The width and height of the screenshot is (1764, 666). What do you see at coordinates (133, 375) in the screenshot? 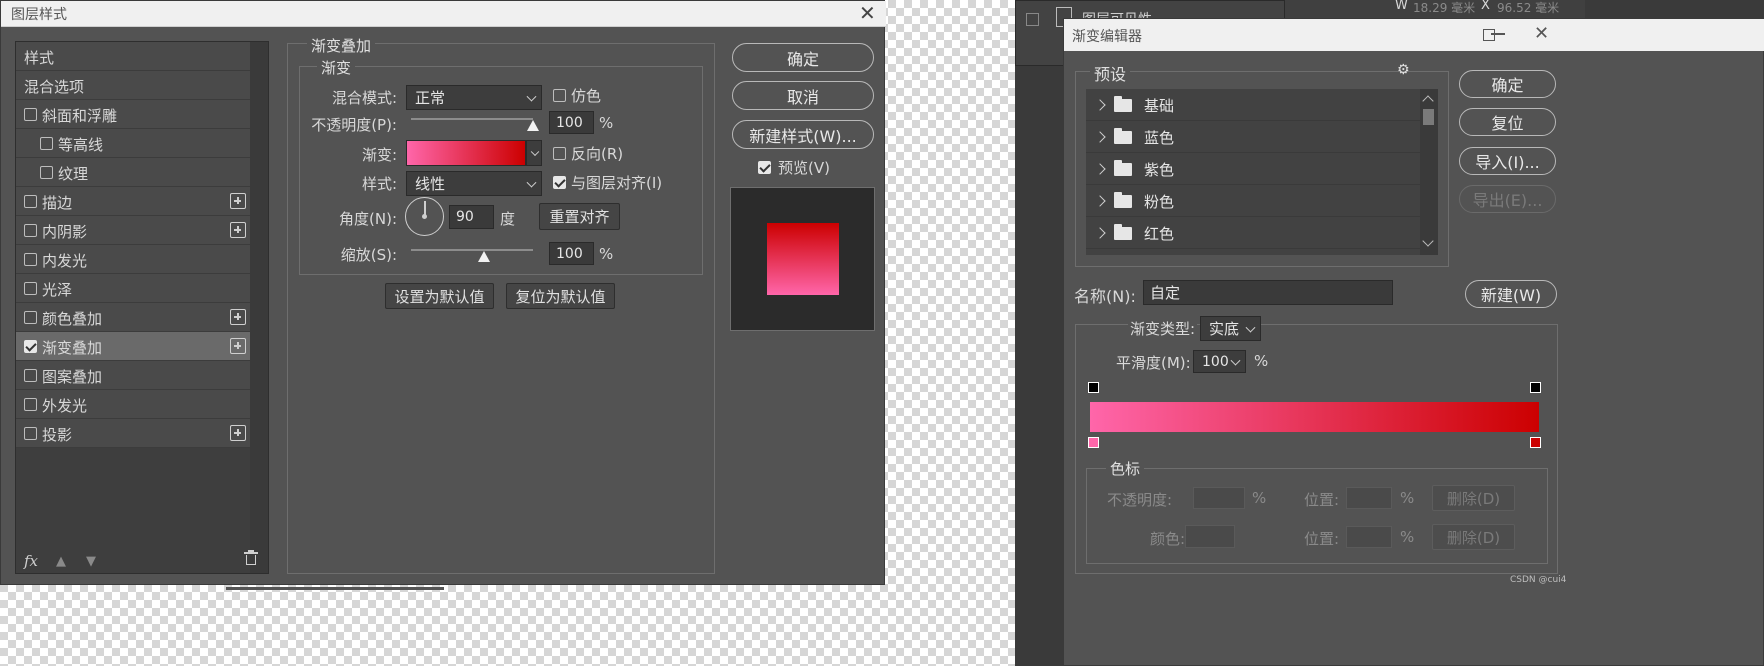
I see `style-item: 图案叠加` at bounding box center [133, 375].